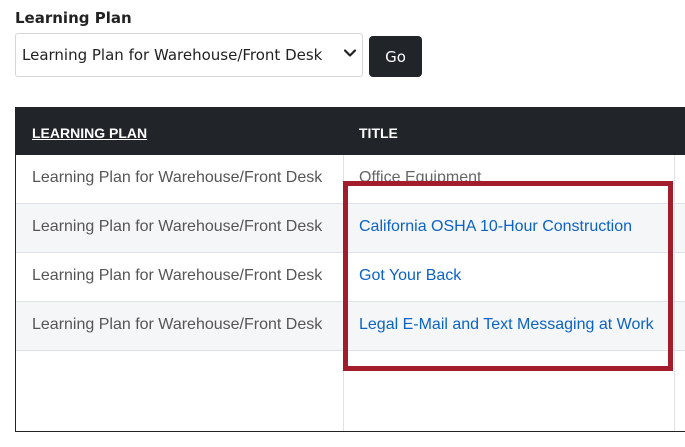 Image resolution: width=685 pixels, height=447 pixels. I want to click on chevron-down-icon, so click(350, 53).